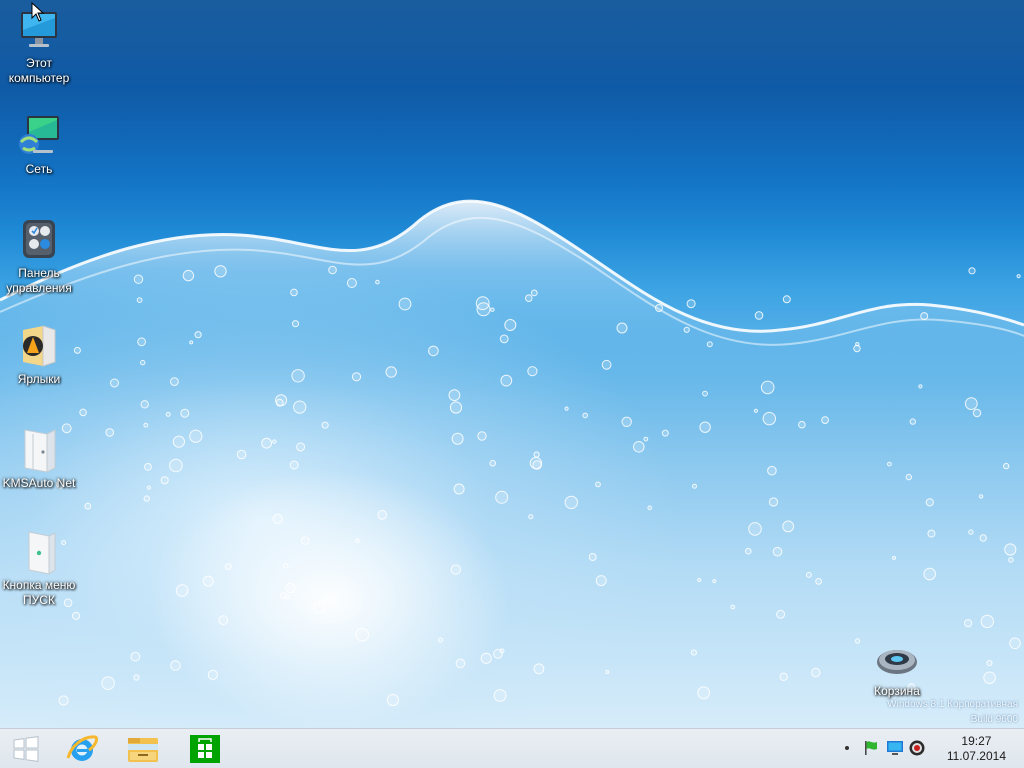 The image size is (1024, 768). I want to click on clock-date: 11.07.2014, so click(976, 756).